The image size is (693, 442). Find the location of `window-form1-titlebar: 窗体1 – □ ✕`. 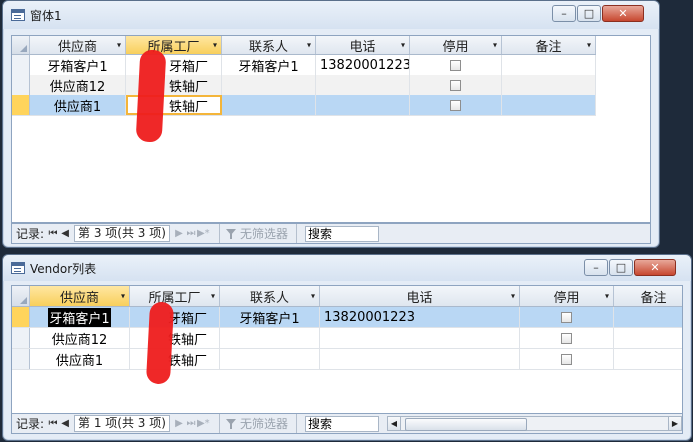

window-form1-titlebar: 窗体1 – □ ✕ is located at coordinates (331, 15).